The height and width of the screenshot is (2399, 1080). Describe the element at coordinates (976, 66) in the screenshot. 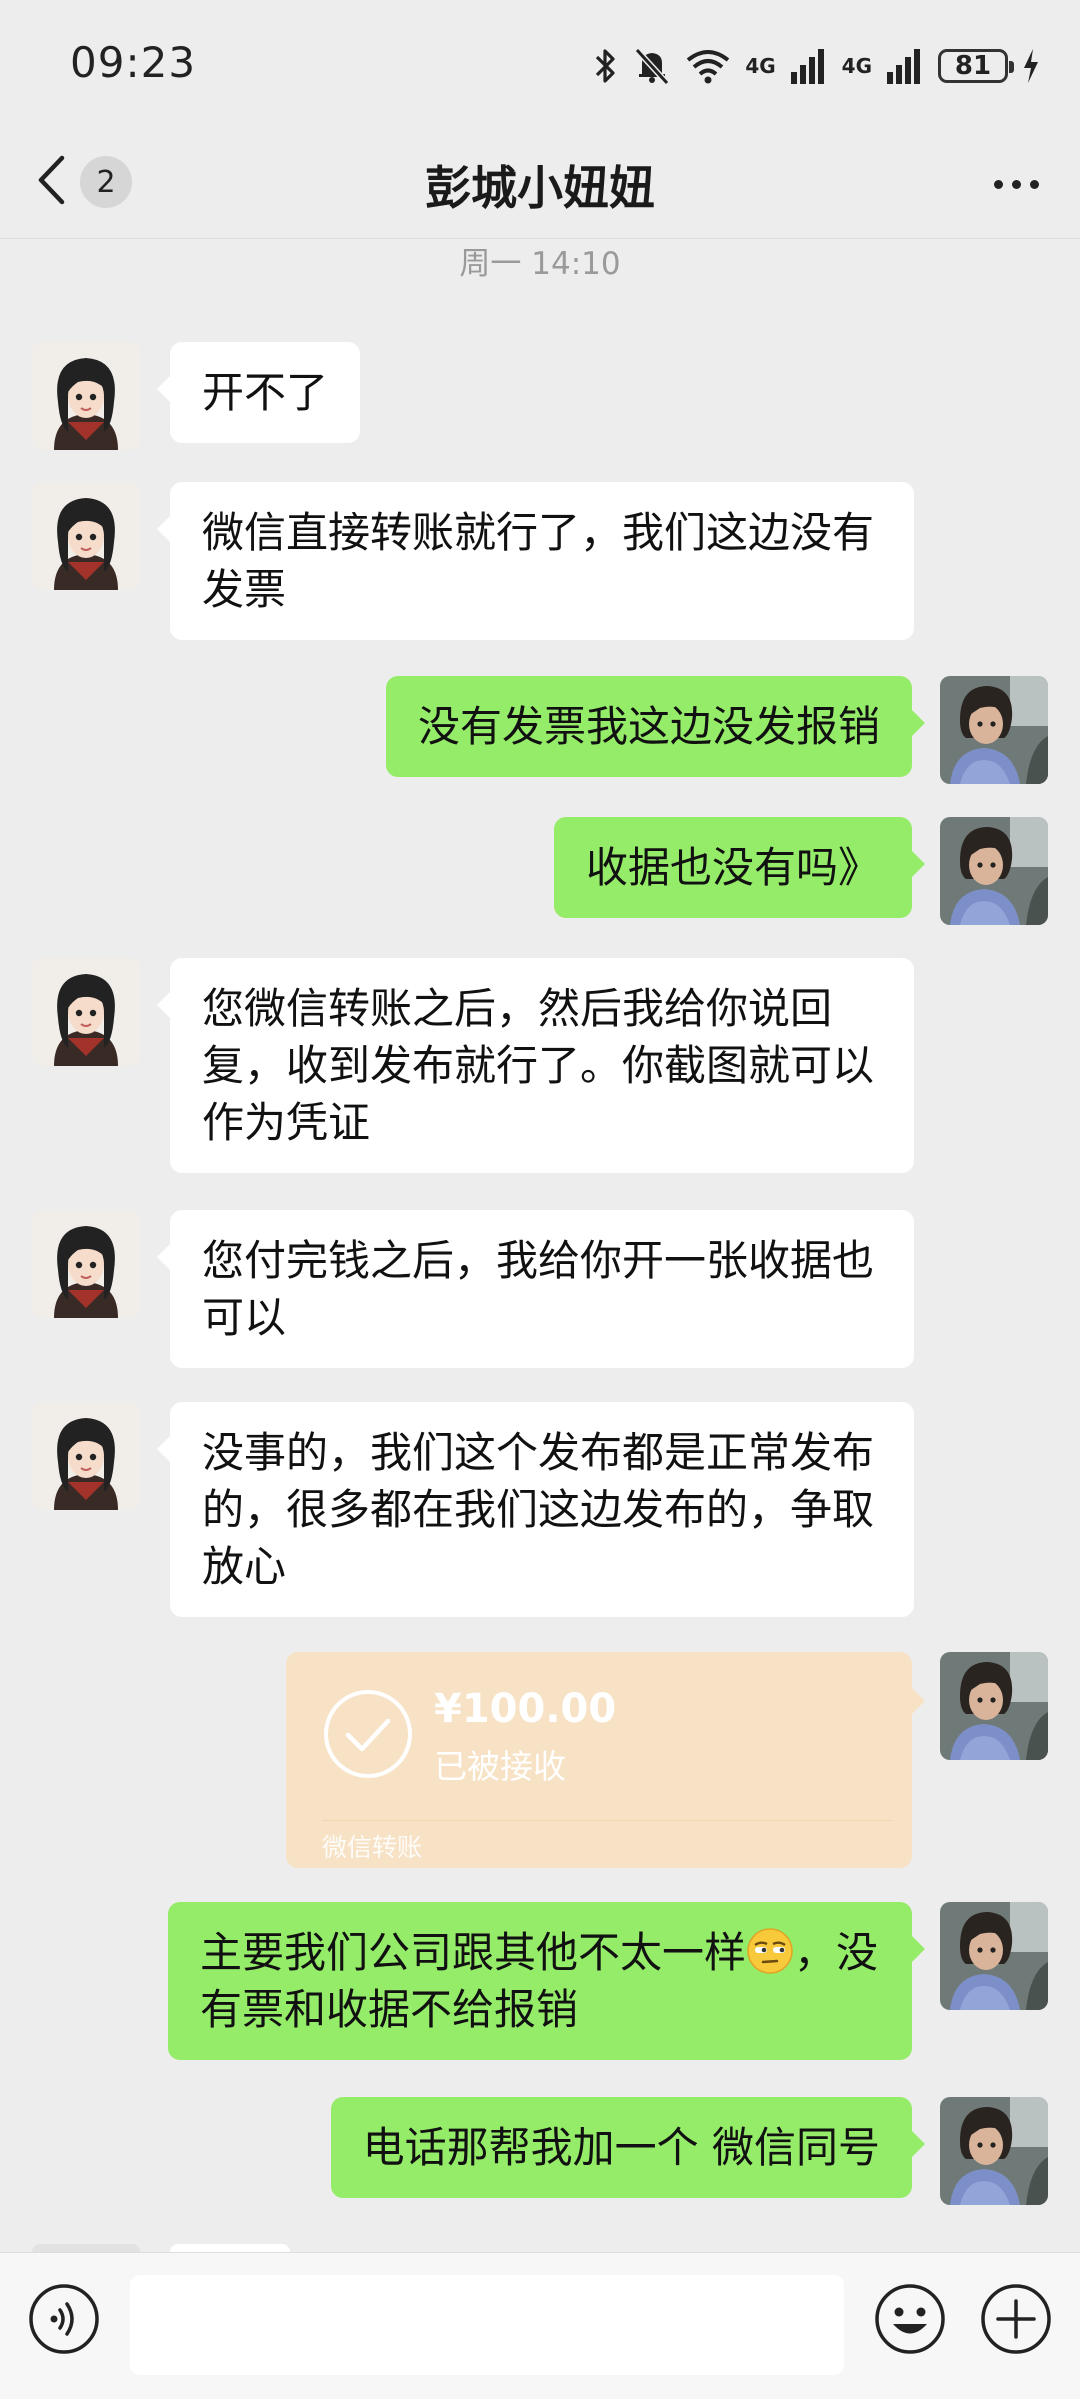

I see `battery-indicator: 81` at that location.